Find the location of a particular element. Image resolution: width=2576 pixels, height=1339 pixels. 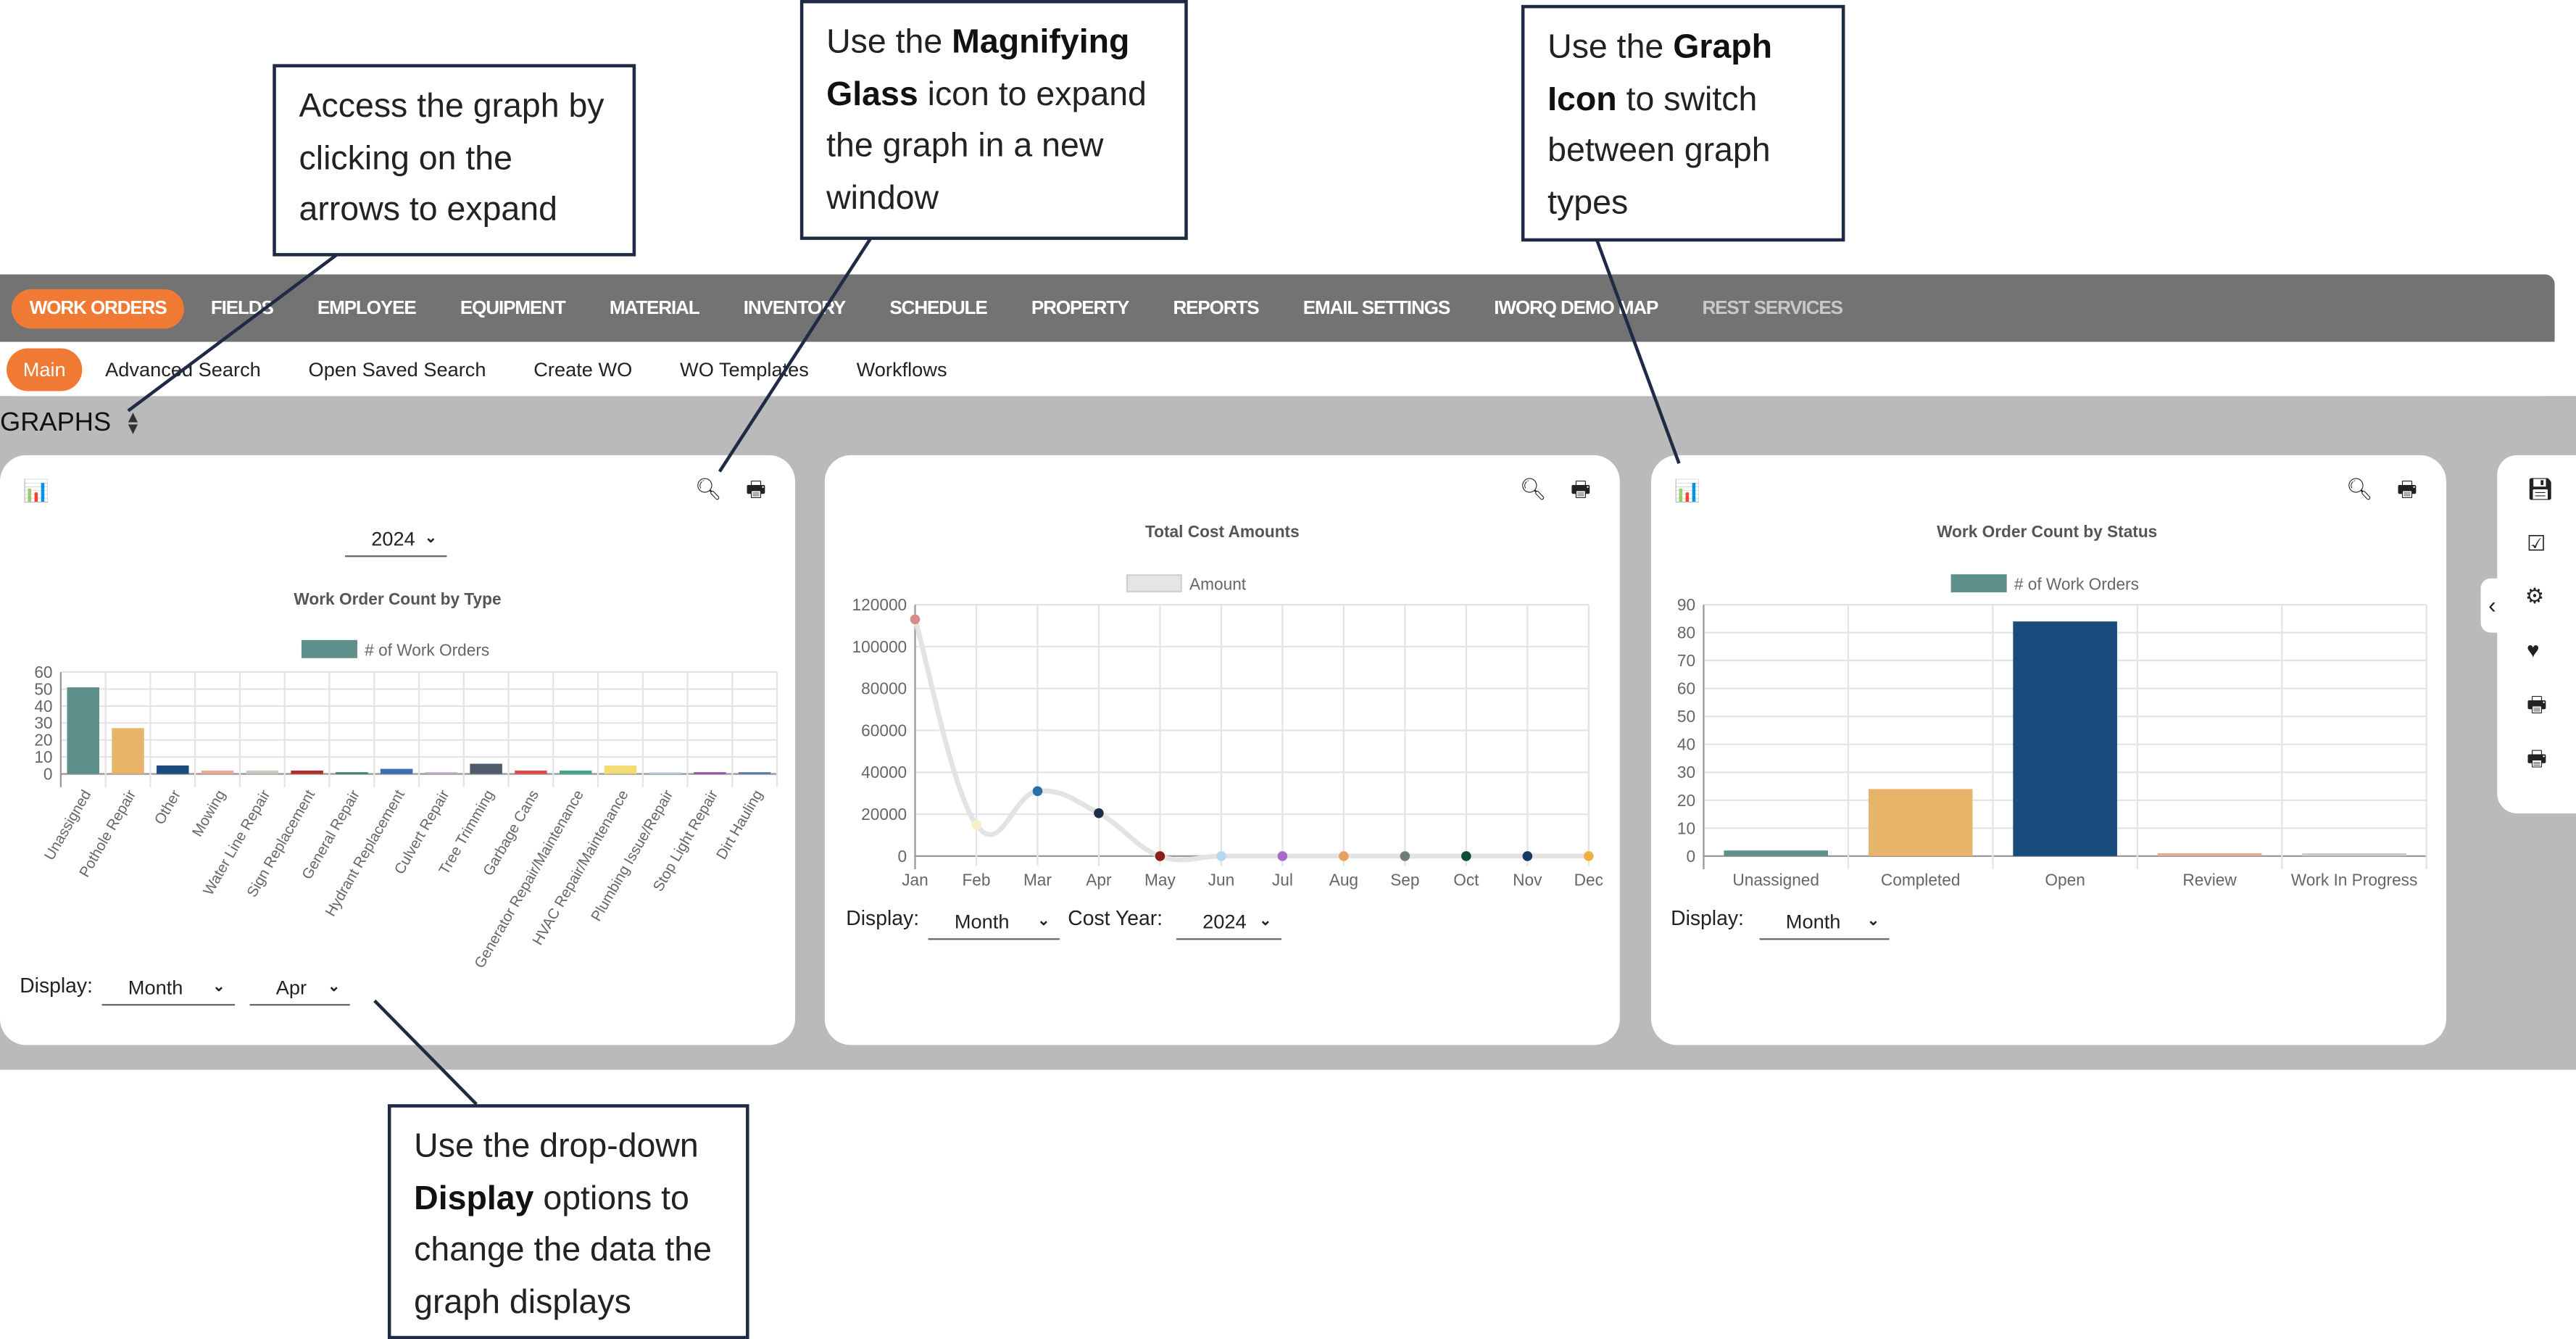

nav-item-property: PROPERTY is located at coordinates (1080, 308).